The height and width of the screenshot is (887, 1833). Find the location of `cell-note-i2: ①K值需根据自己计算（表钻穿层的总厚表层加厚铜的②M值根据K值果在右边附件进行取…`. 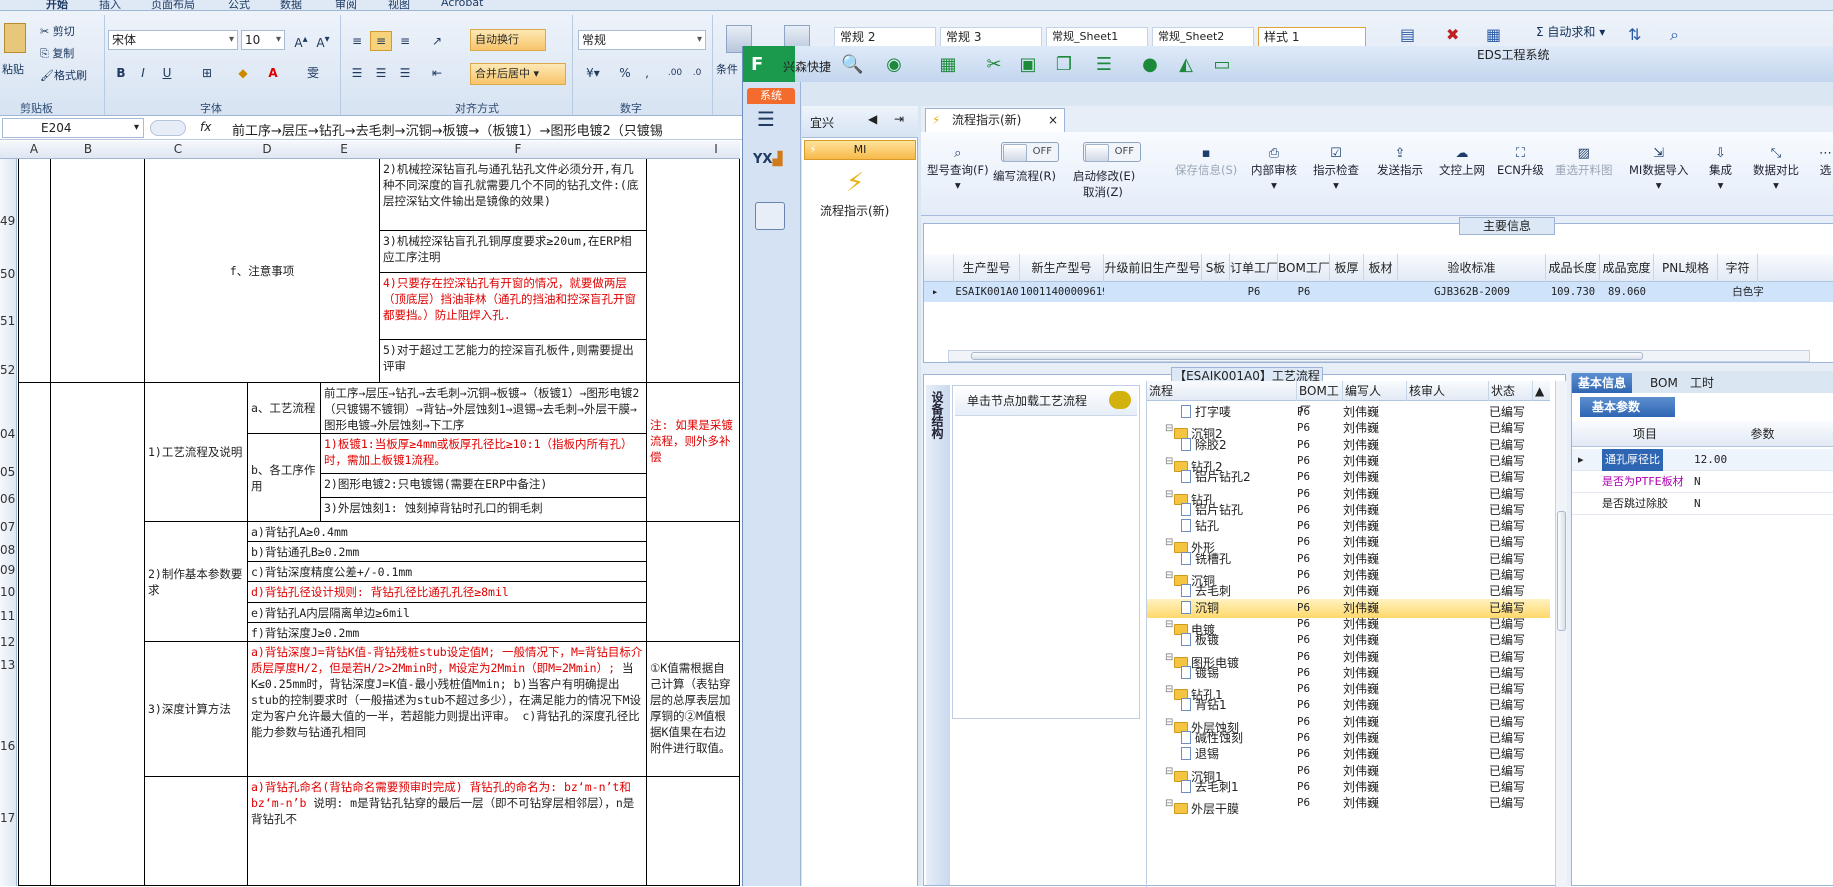

cell-note-i2: ①K值需根据自己计算（表钻穿层的总厚表层加厚铜的②M值根据K值果在右边附件进行取… is located at coordinates (693, 709).